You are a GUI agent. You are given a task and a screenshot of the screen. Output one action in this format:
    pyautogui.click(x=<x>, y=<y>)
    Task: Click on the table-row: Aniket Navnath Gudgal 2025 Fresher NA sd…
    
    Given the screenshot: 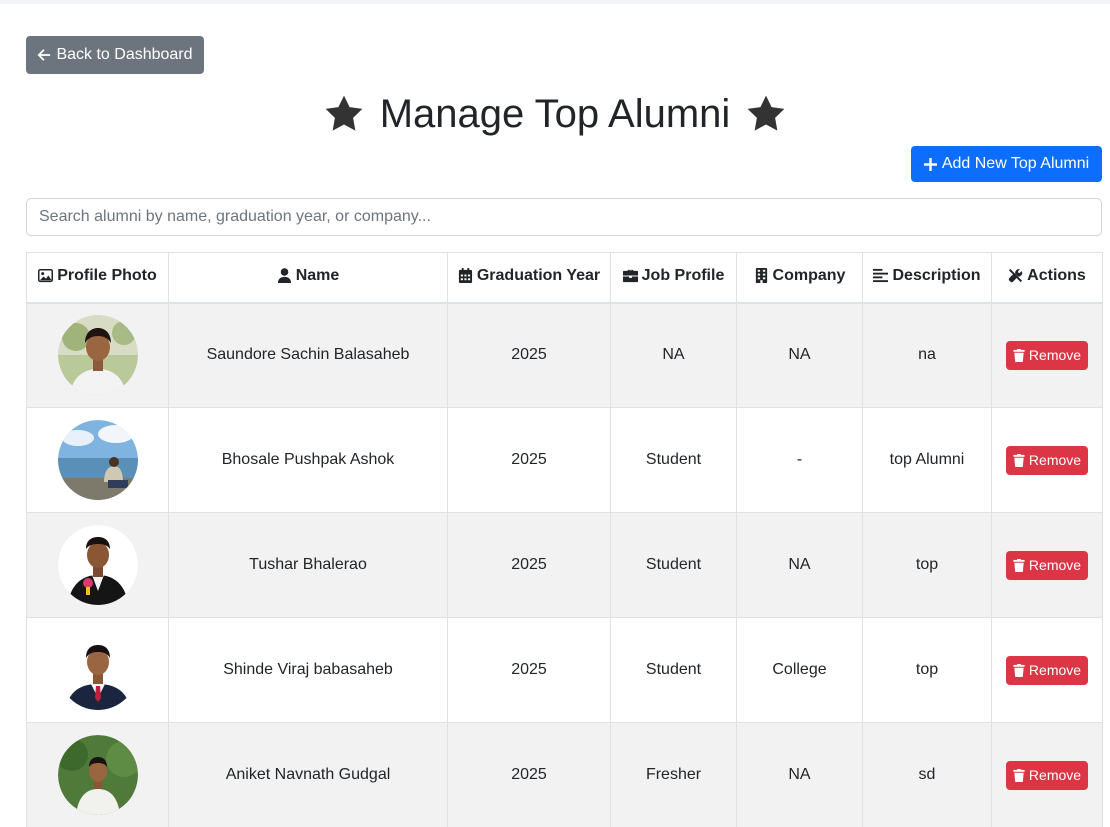 What is the action you would take?
    pyautogui.click(x=564, y=774)
    